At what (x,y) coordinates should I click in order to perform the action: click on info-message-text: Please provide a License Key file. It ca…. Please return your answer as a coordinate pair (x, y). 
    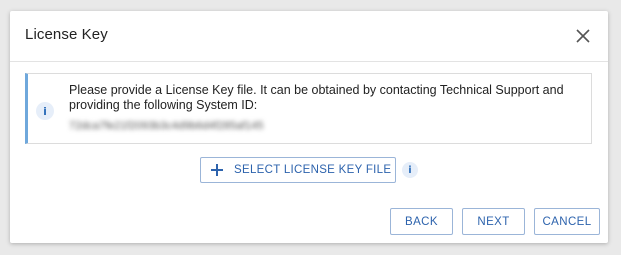
    Looking at the image, I should click on (316, 97).